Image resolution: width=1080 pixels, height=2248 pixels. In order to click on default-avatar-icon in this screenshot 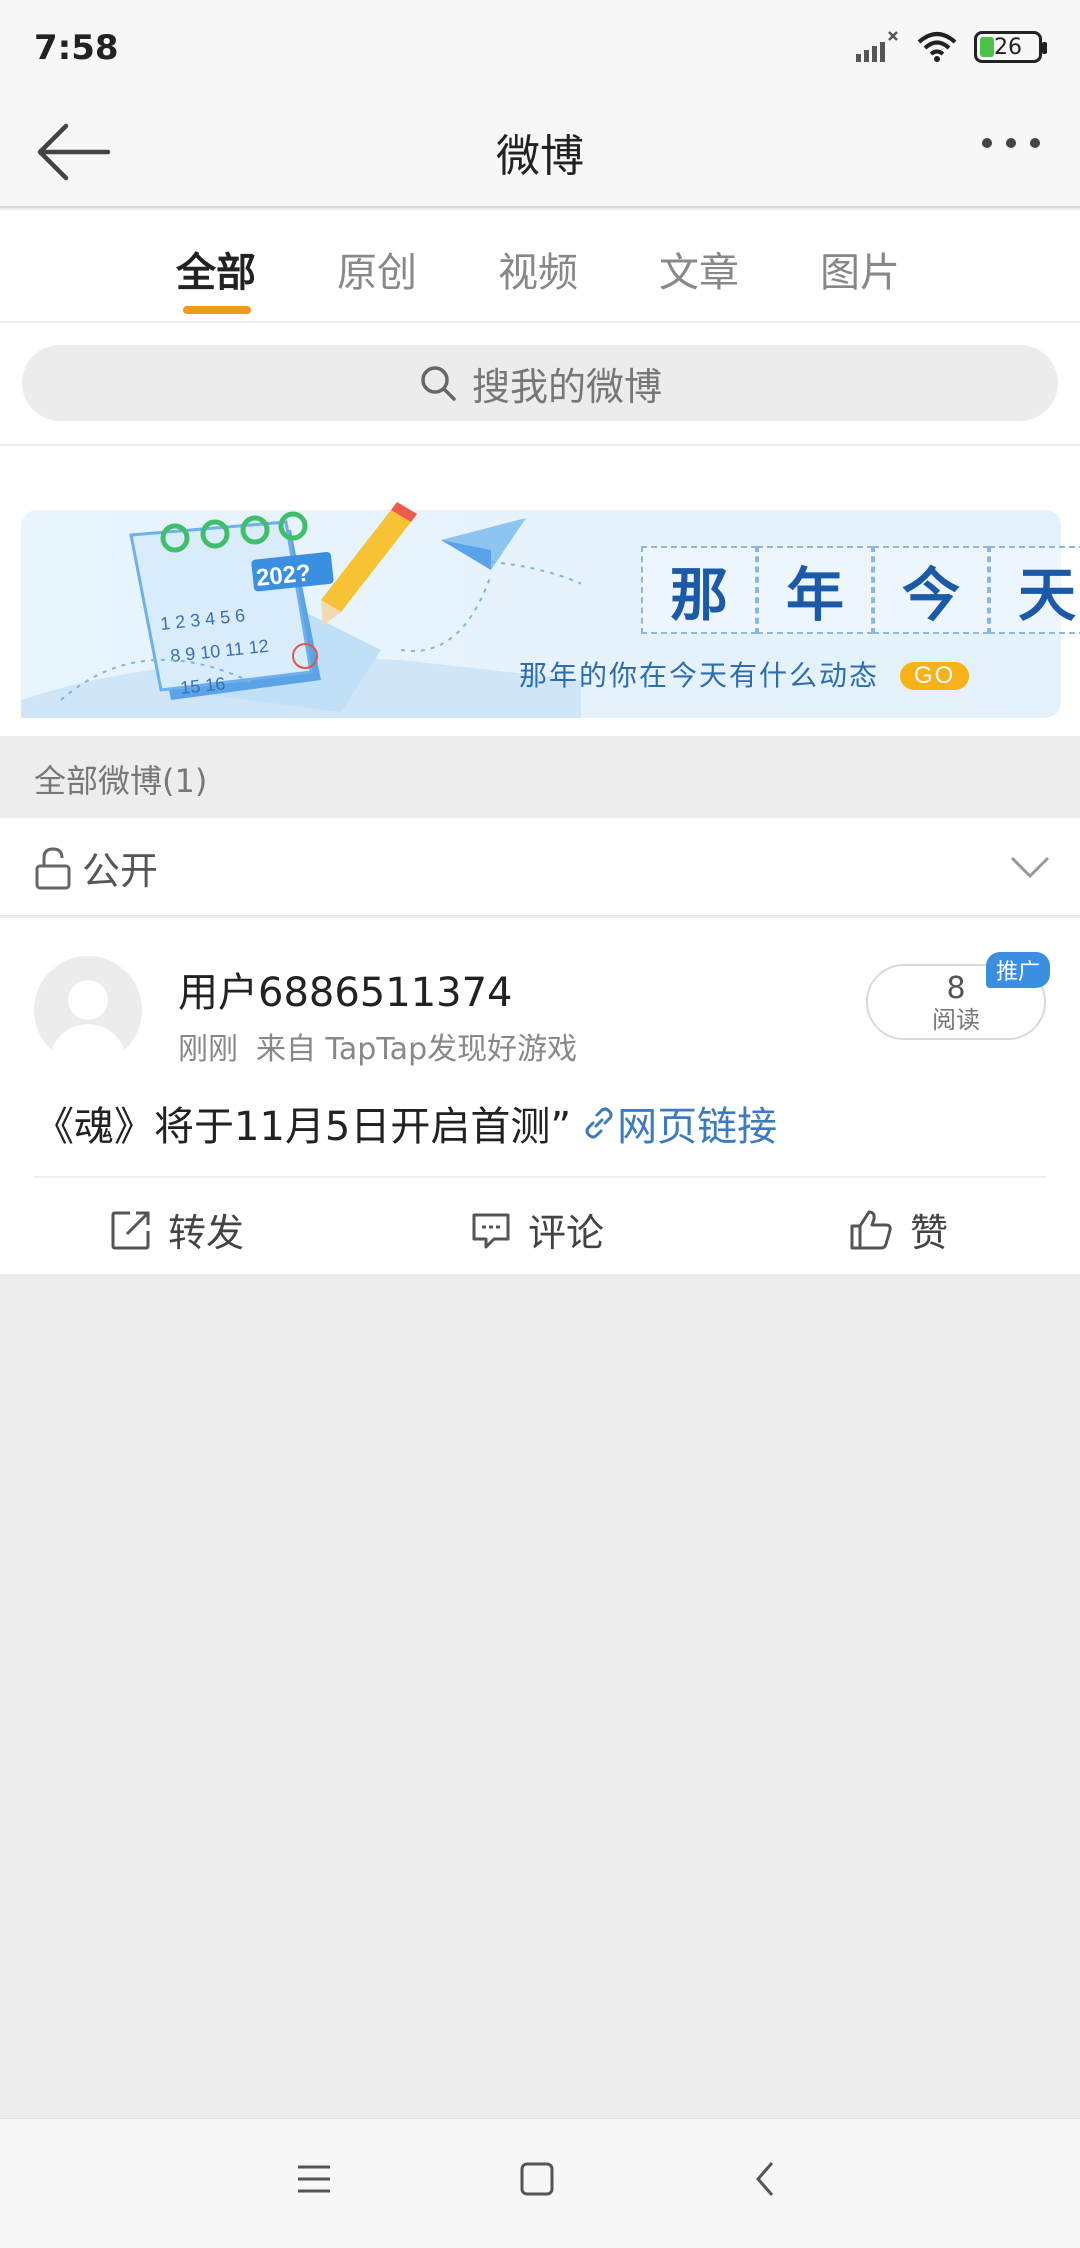, I will do `click(88, 1022)`.